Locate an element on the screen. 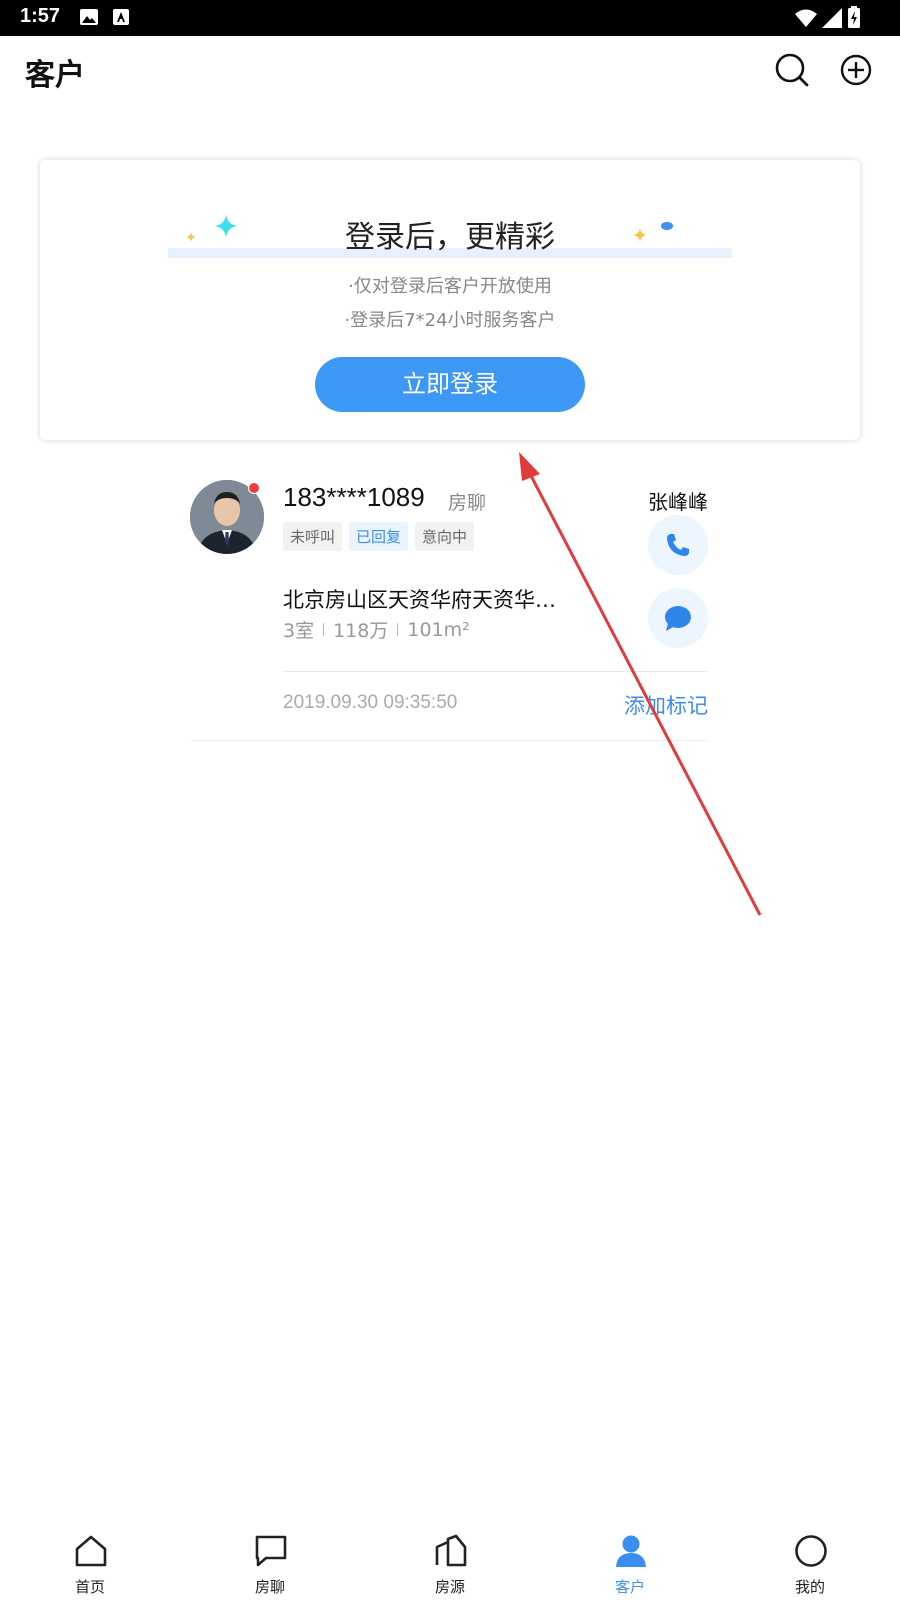  tab-mine: 我的 is located at coordinates (810, 1560).